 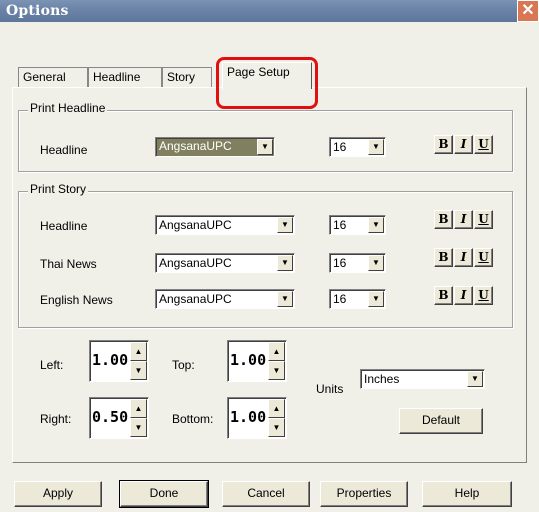 I want to click on thai-news-font-select: AngsanaUPC ▼, so click(x=225, y=263).